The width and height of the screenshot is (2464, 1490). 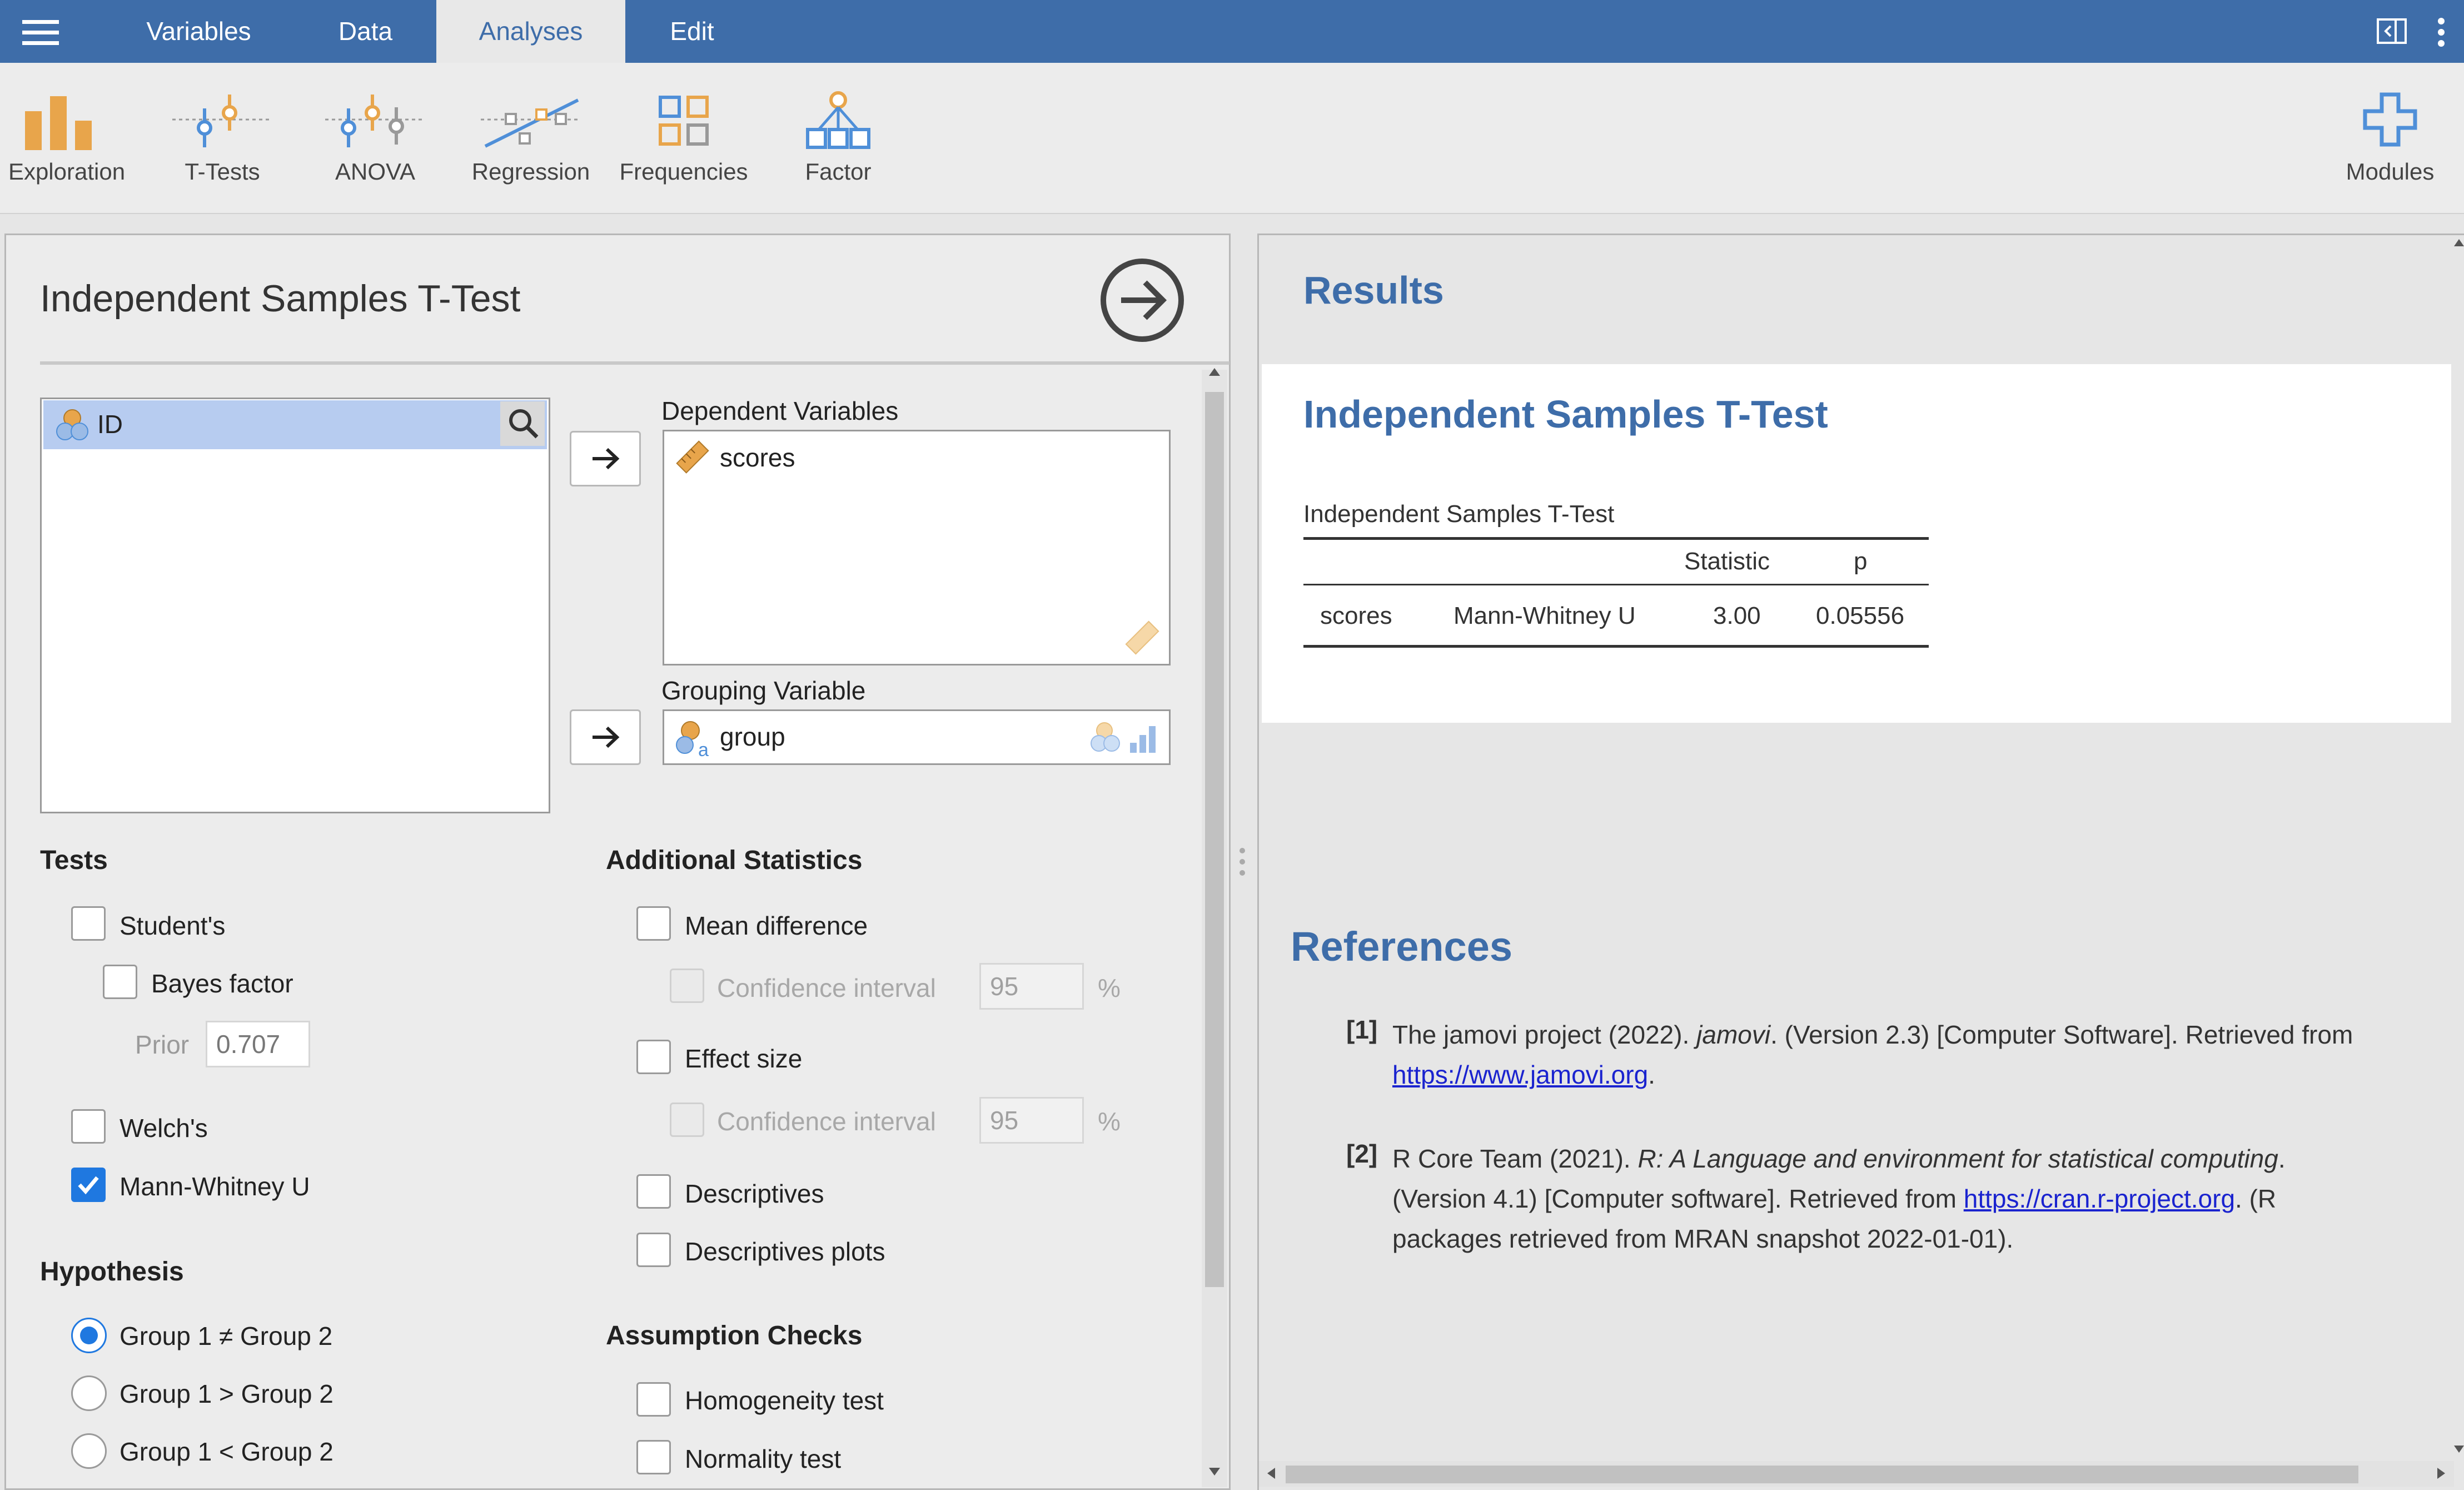 What do you see at coordinates (2441, 32) in the screenshot?
I see `more-options-icon` at bounding box center [2441, 32].